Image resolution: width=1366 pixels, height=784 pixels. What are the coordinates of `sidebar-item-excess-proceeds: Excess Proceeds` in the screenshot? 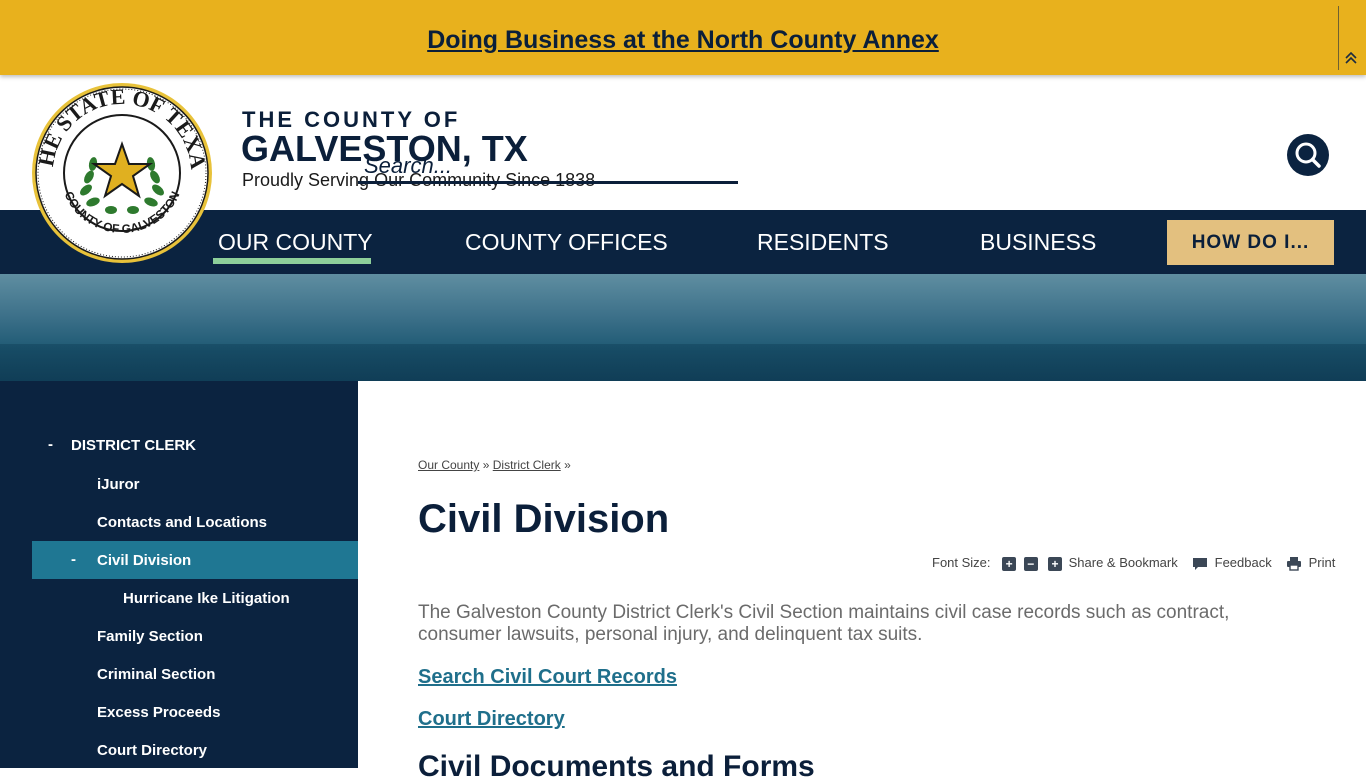 It's located at (158, 712).